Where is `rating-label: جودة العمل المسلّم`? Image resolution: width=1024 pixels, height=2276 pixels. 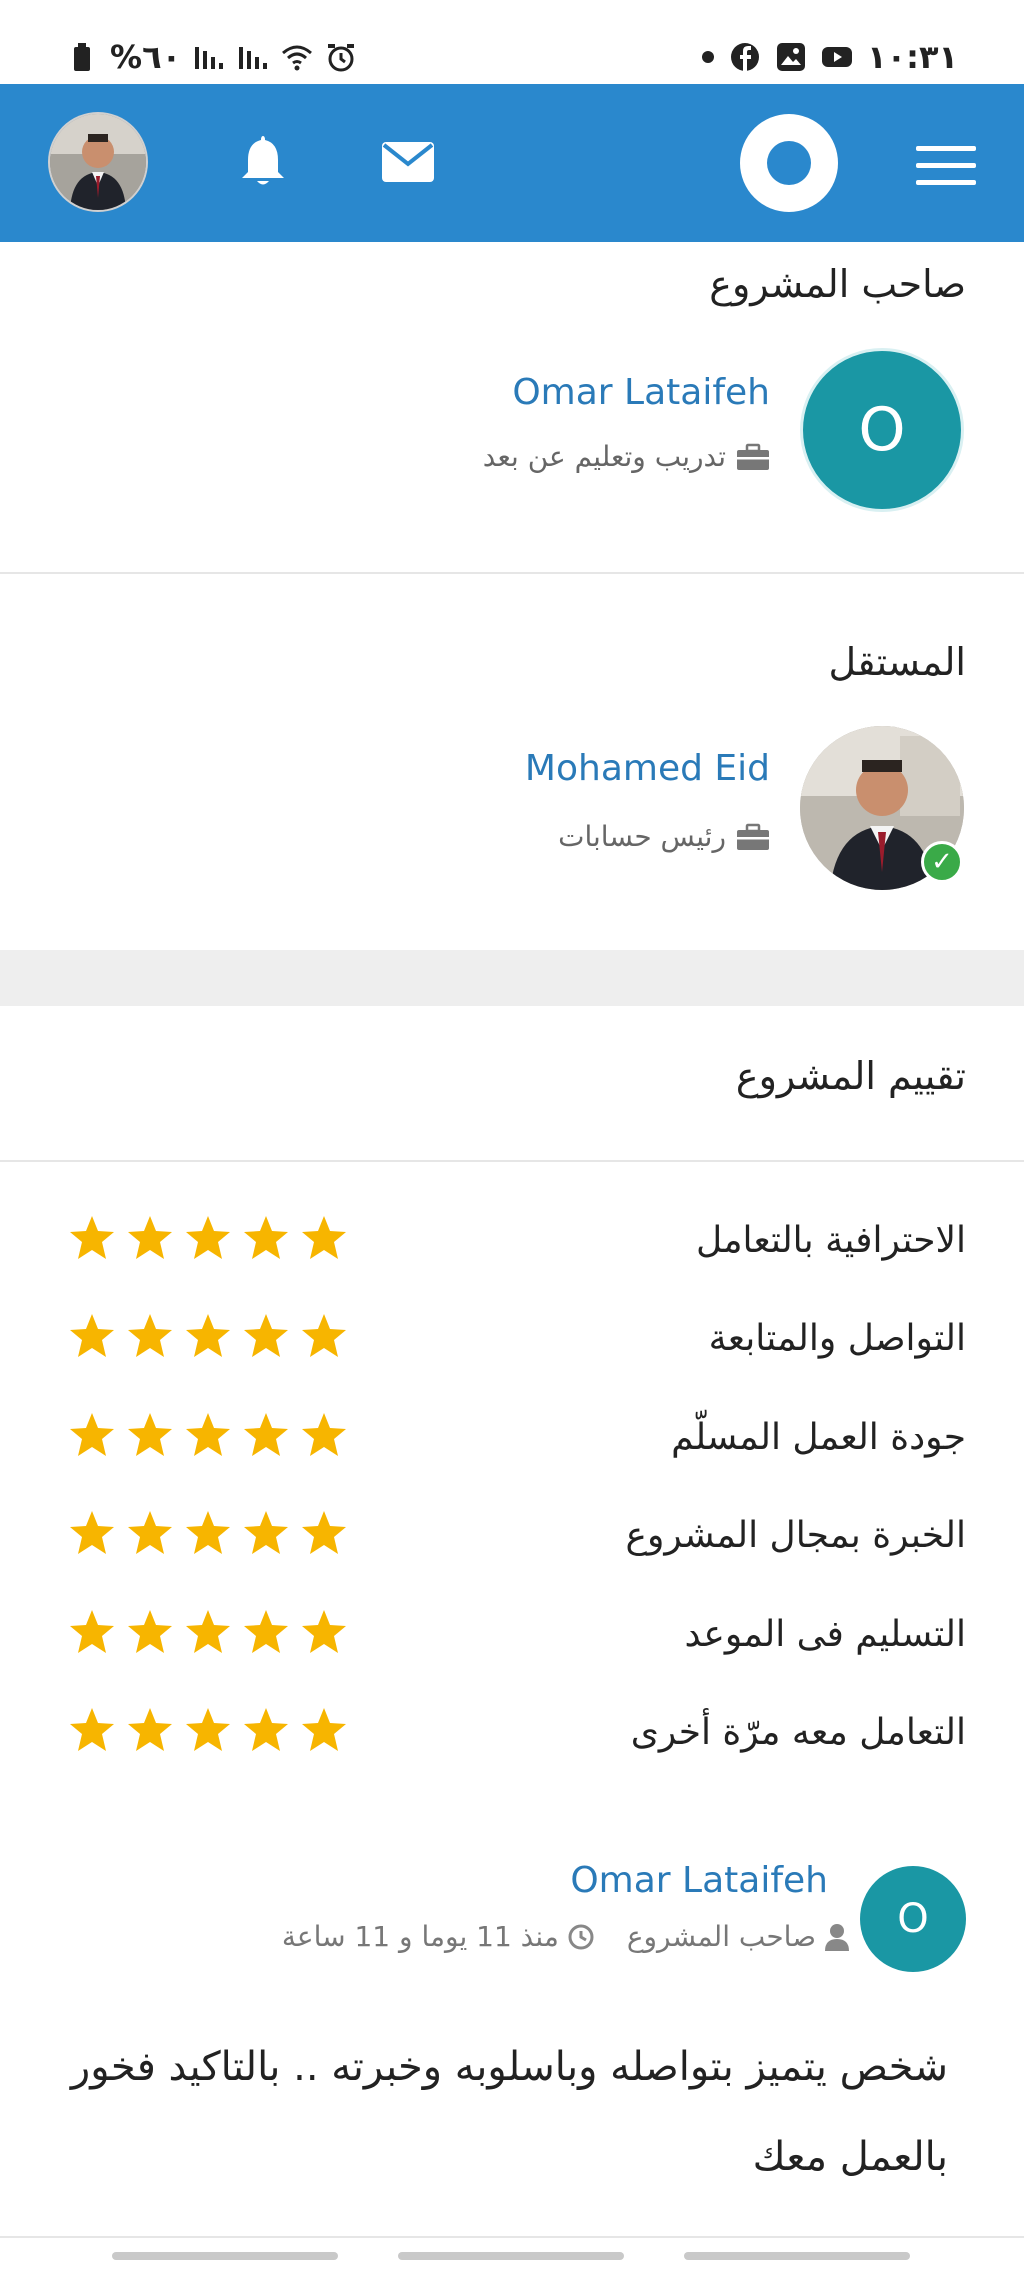 rating-label: جودة العمل المسلّم is located at coordinates (818, 1437).